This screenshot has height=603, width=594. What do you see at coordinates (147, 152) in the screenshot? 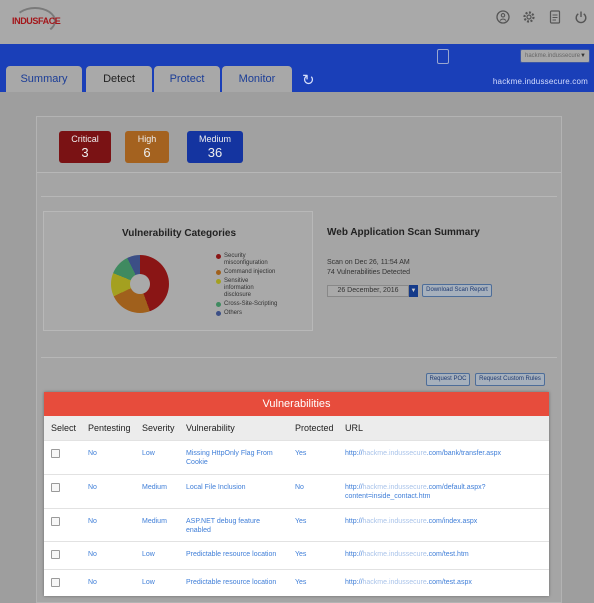
I see `high-count: 6` at bounding box center [147, 152].